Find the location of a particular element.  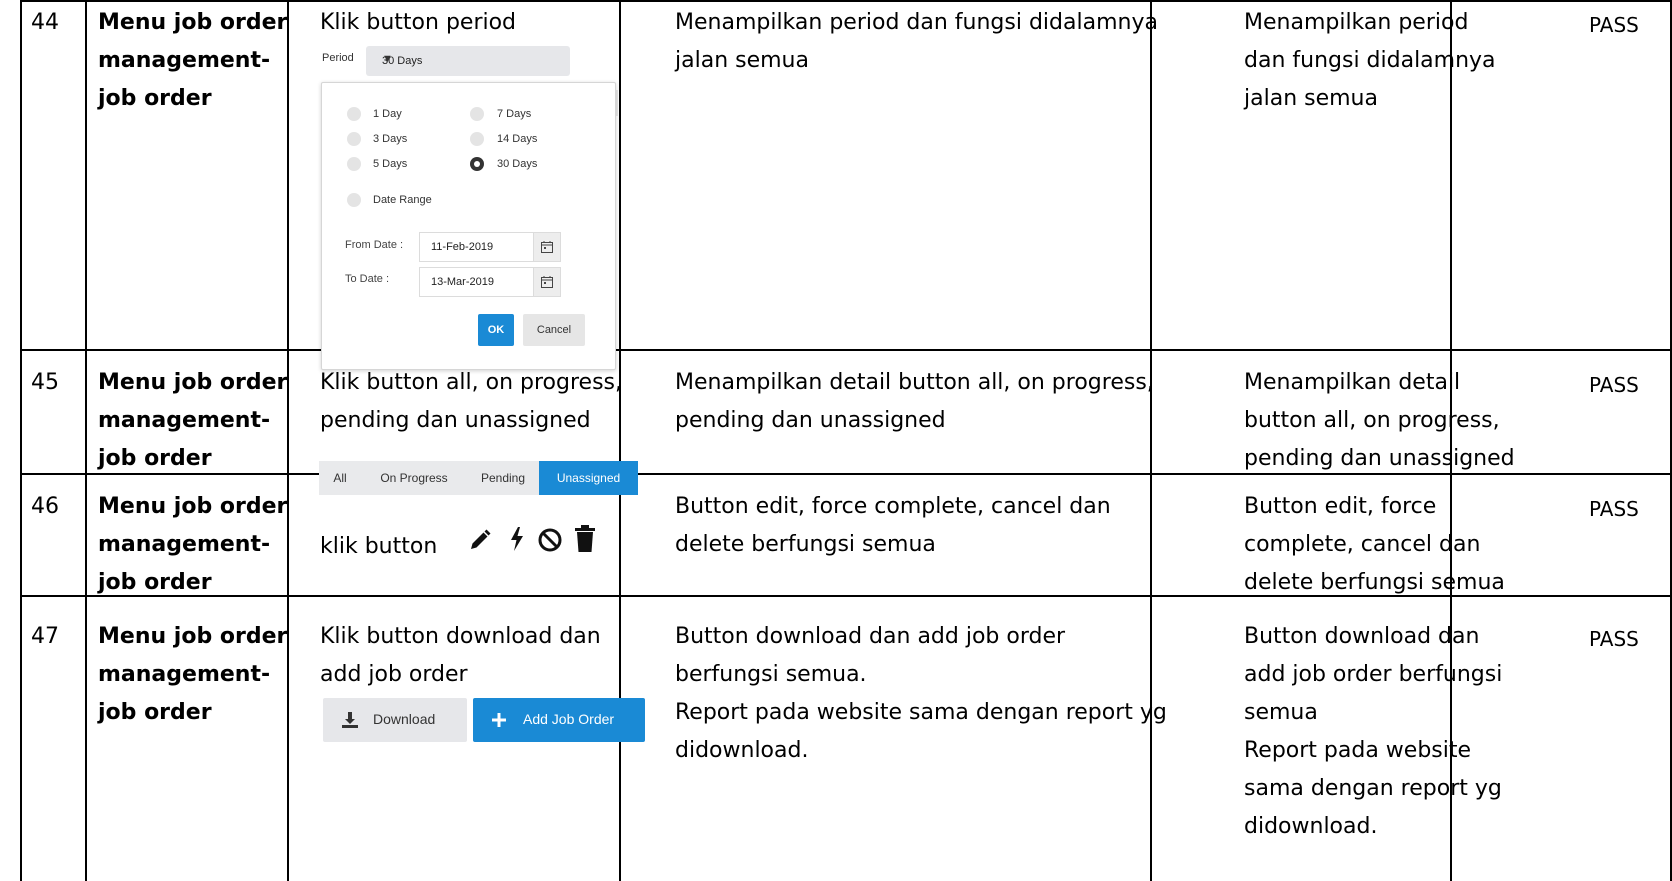

cancel-button: Cancel is located at coordinates (554, 330).